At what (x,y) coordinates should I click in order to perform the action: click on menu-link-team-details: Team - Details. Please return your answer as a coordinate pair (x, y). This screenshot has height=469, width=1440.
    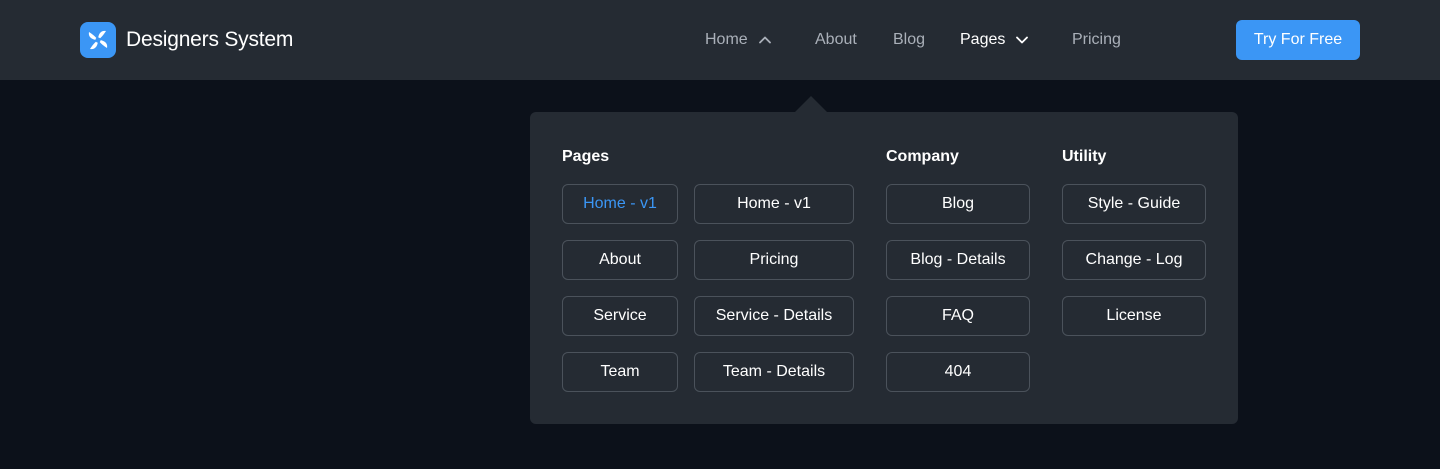
    Looking at the image, I should click on (774, 372).